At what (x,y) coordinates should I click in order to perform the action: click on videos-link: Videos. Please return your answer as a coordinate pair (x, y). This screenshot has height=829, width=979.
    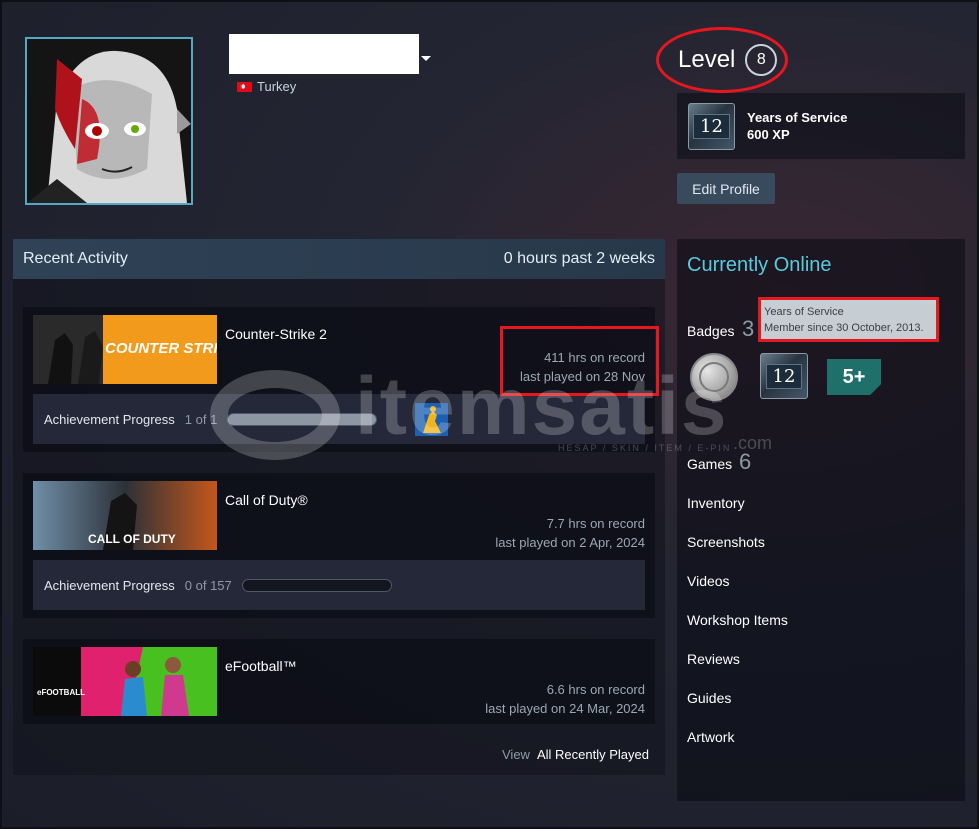
    Looking at the image, I should click on (708, 581).